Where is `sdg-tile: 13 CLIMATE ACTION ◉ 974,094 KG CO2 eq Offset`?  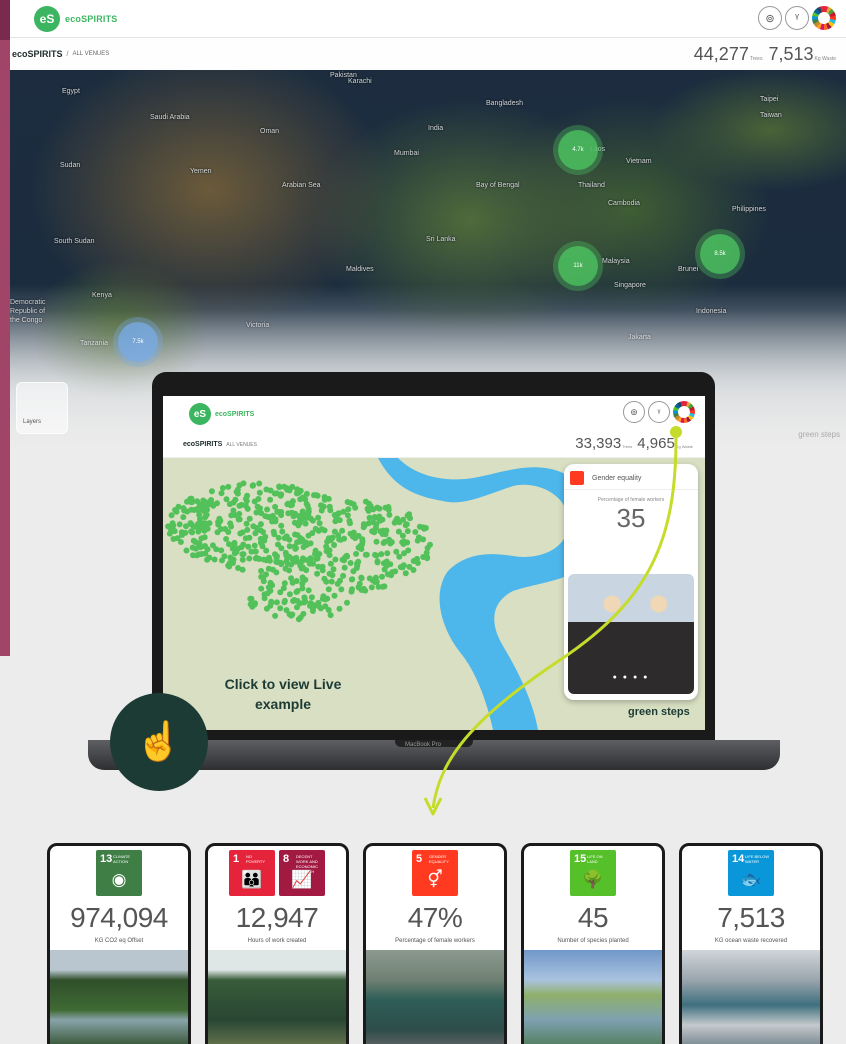
sdg-tile: 13 CLIMATE ACTION ◉ 974,094 KG CO2 eq Offset is located at coordinates (119, 943).